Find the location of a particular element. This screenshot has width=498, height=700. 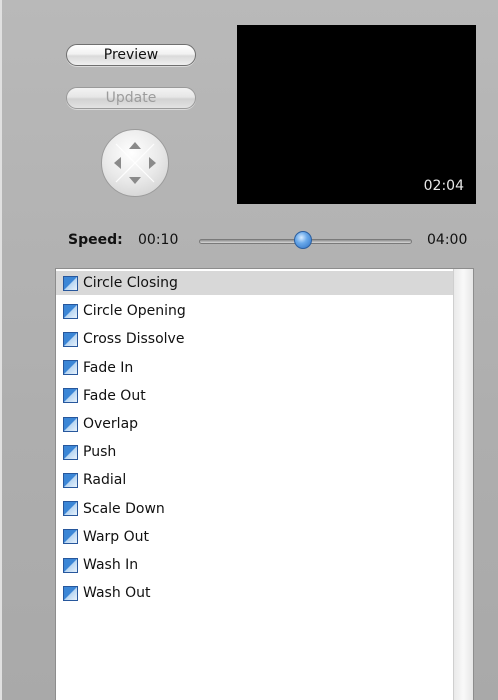

speed-label: Speed: is located at coordinates (95, 240).